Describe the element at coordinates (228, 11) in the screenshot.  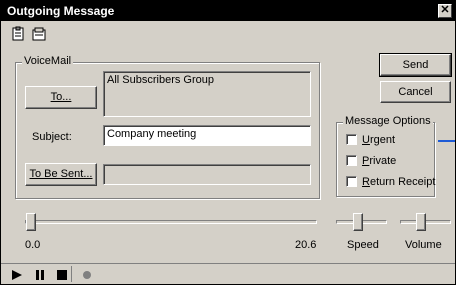
I see `title-bar: Outgoing Message ✕` at that location.